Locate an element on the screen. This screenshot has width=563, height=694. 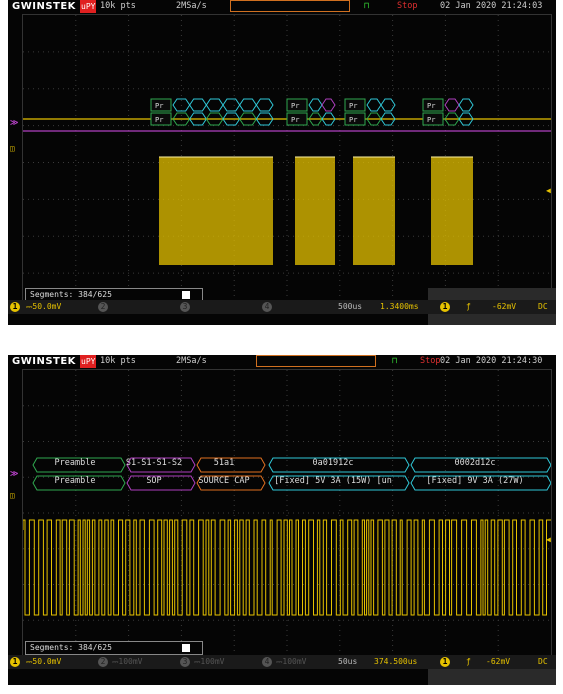
timebase: 50us is located at coordinates (347, 662).